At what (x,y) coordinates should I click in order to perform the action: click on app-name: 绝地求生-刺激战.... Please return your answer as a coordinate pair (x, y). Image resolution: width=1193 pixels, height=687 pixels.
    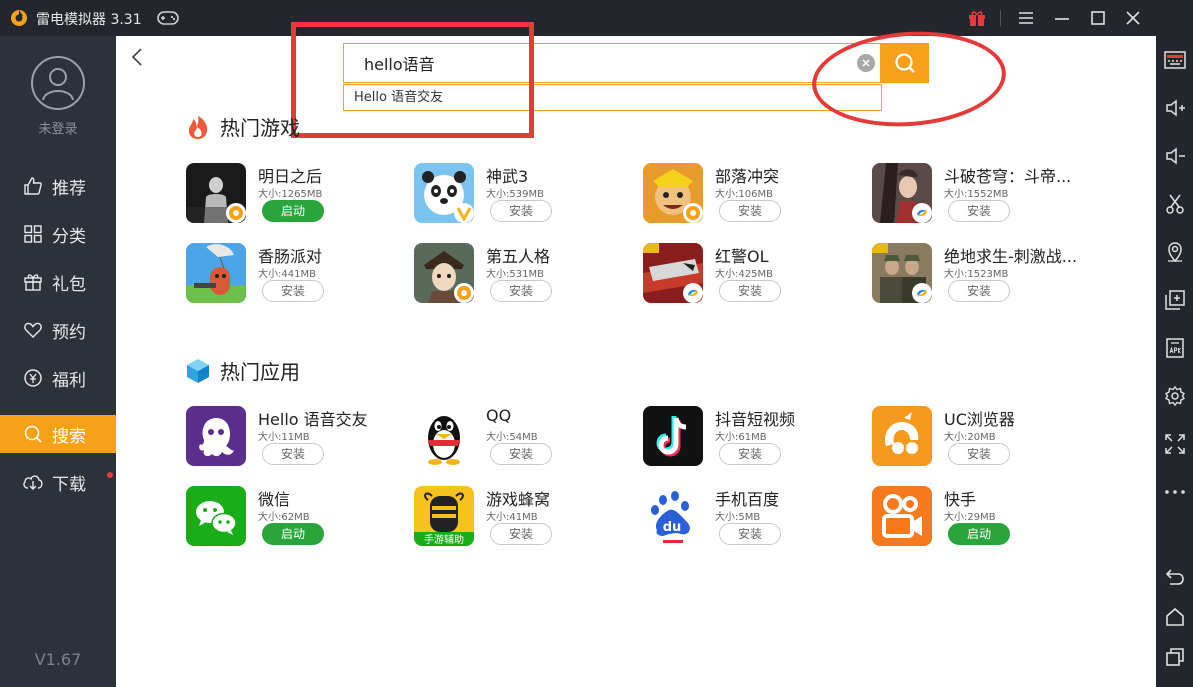
    Looking at the image, I should click on (1011, 256).